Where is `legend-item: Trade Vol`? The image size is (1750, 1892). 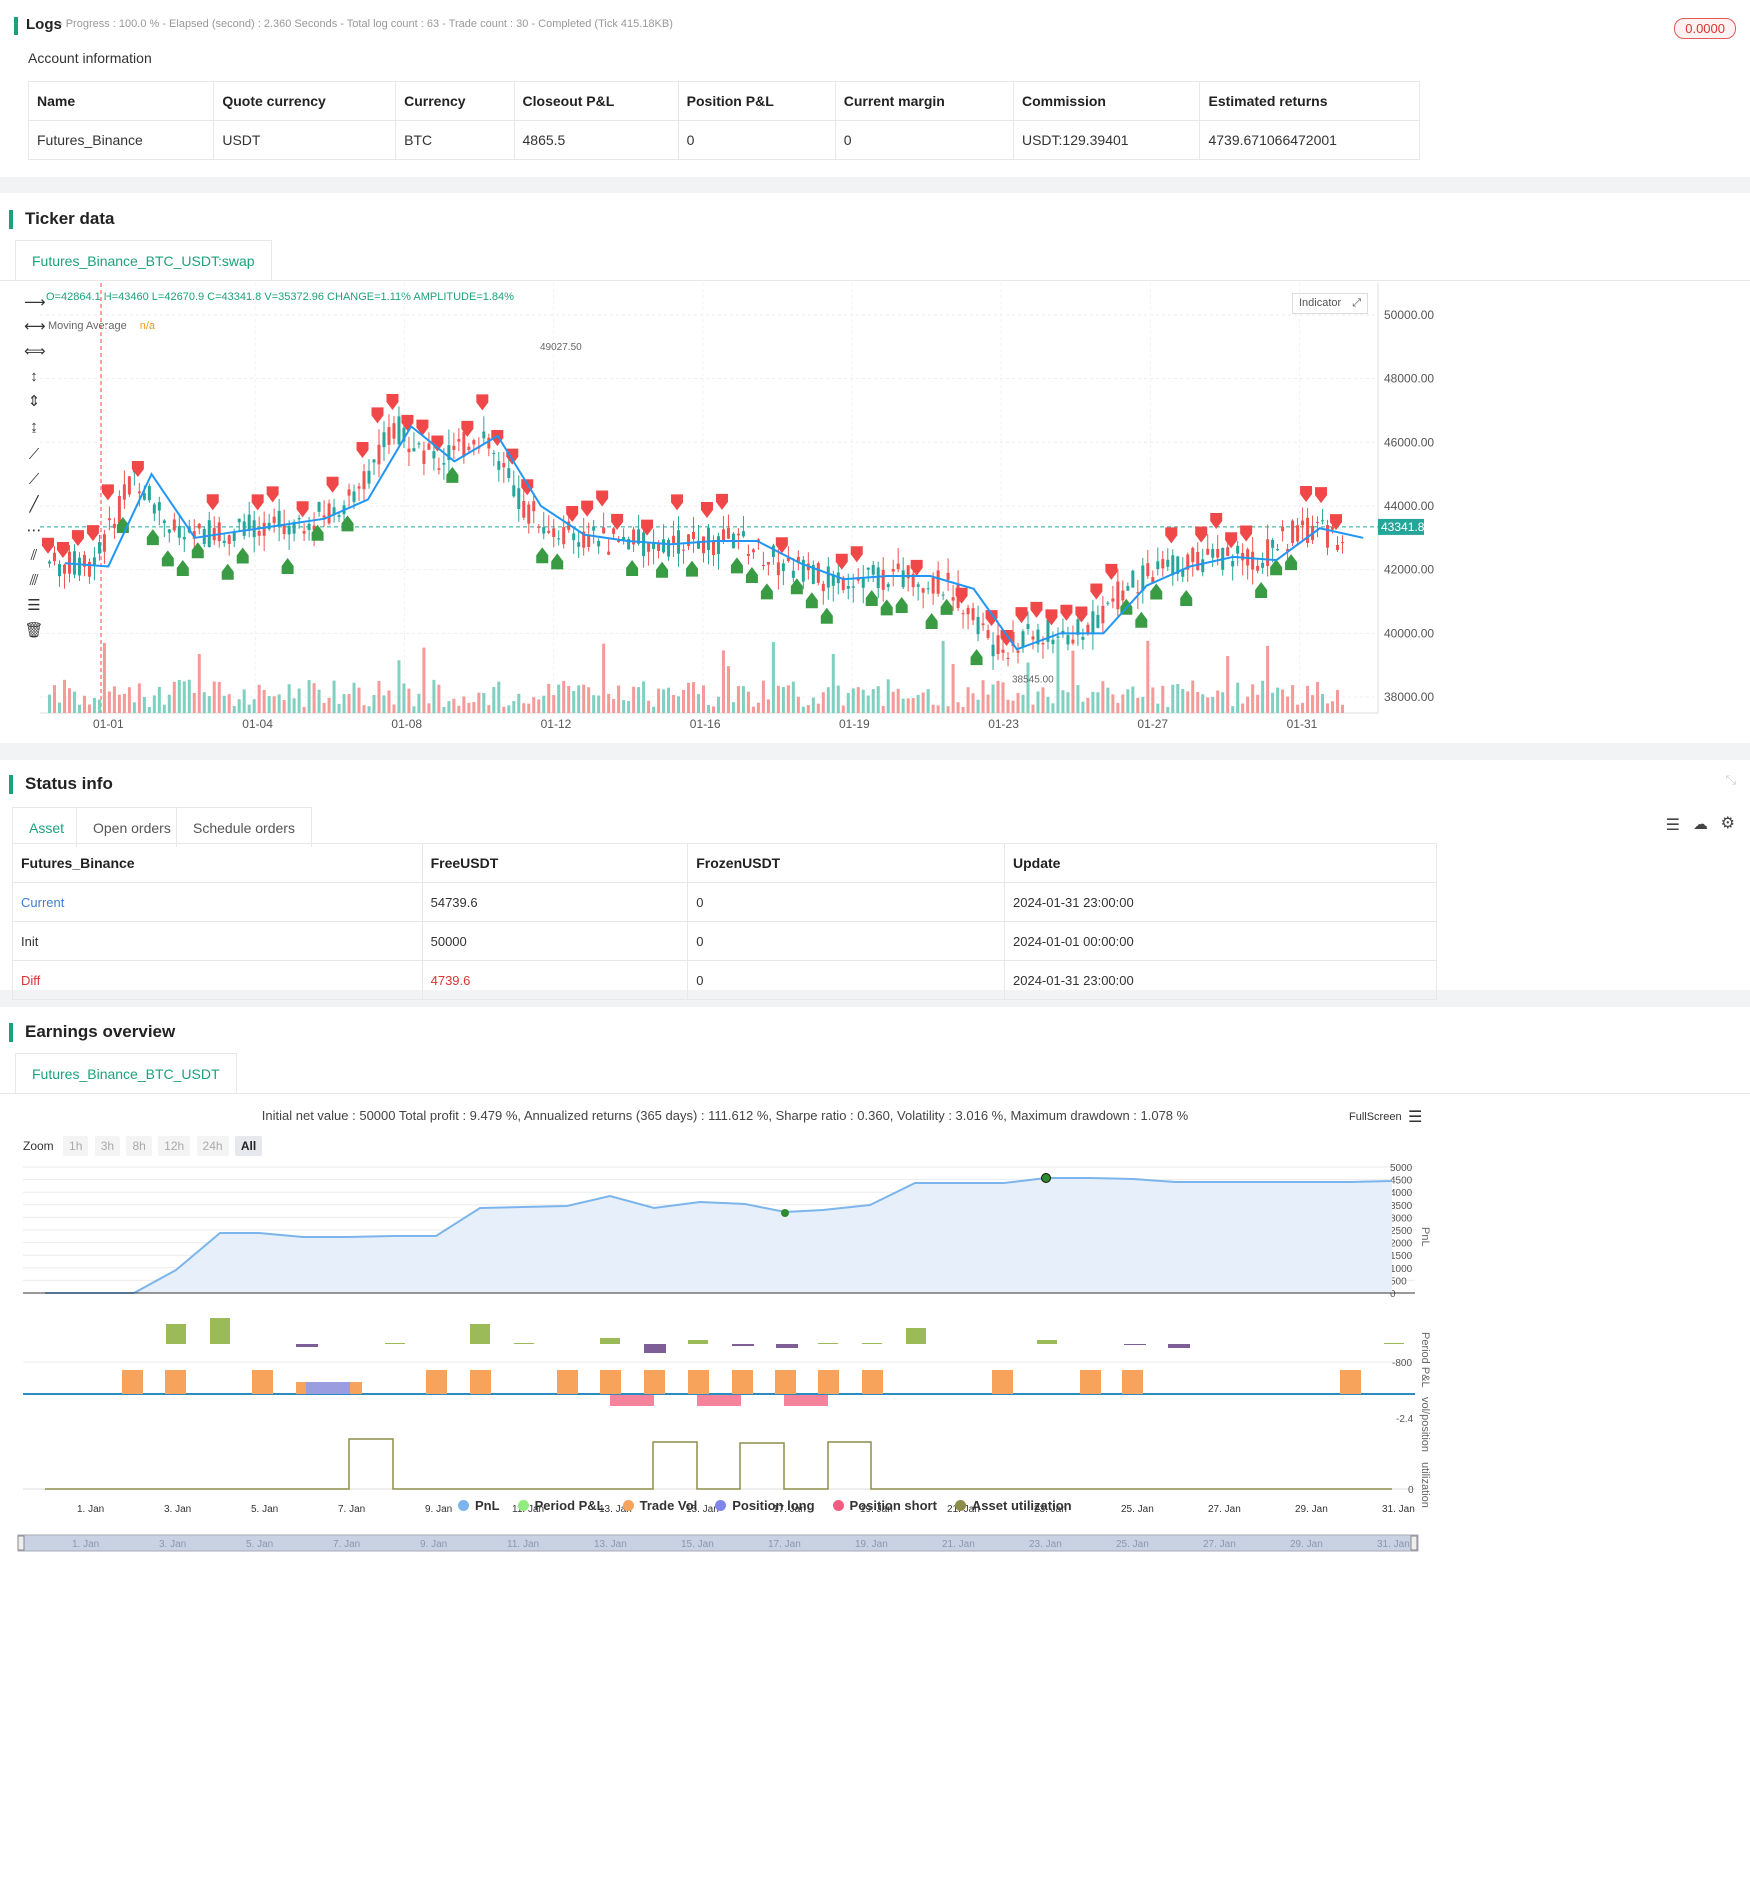 legend-item: Trade Vol is located at coordinates (659, 1505).